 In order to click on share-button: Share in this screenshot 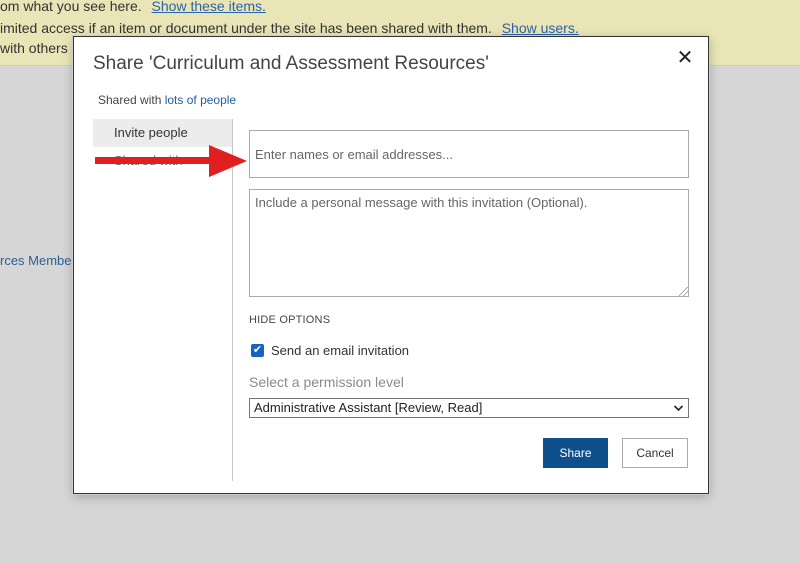, I will do `click(575, 453)`.